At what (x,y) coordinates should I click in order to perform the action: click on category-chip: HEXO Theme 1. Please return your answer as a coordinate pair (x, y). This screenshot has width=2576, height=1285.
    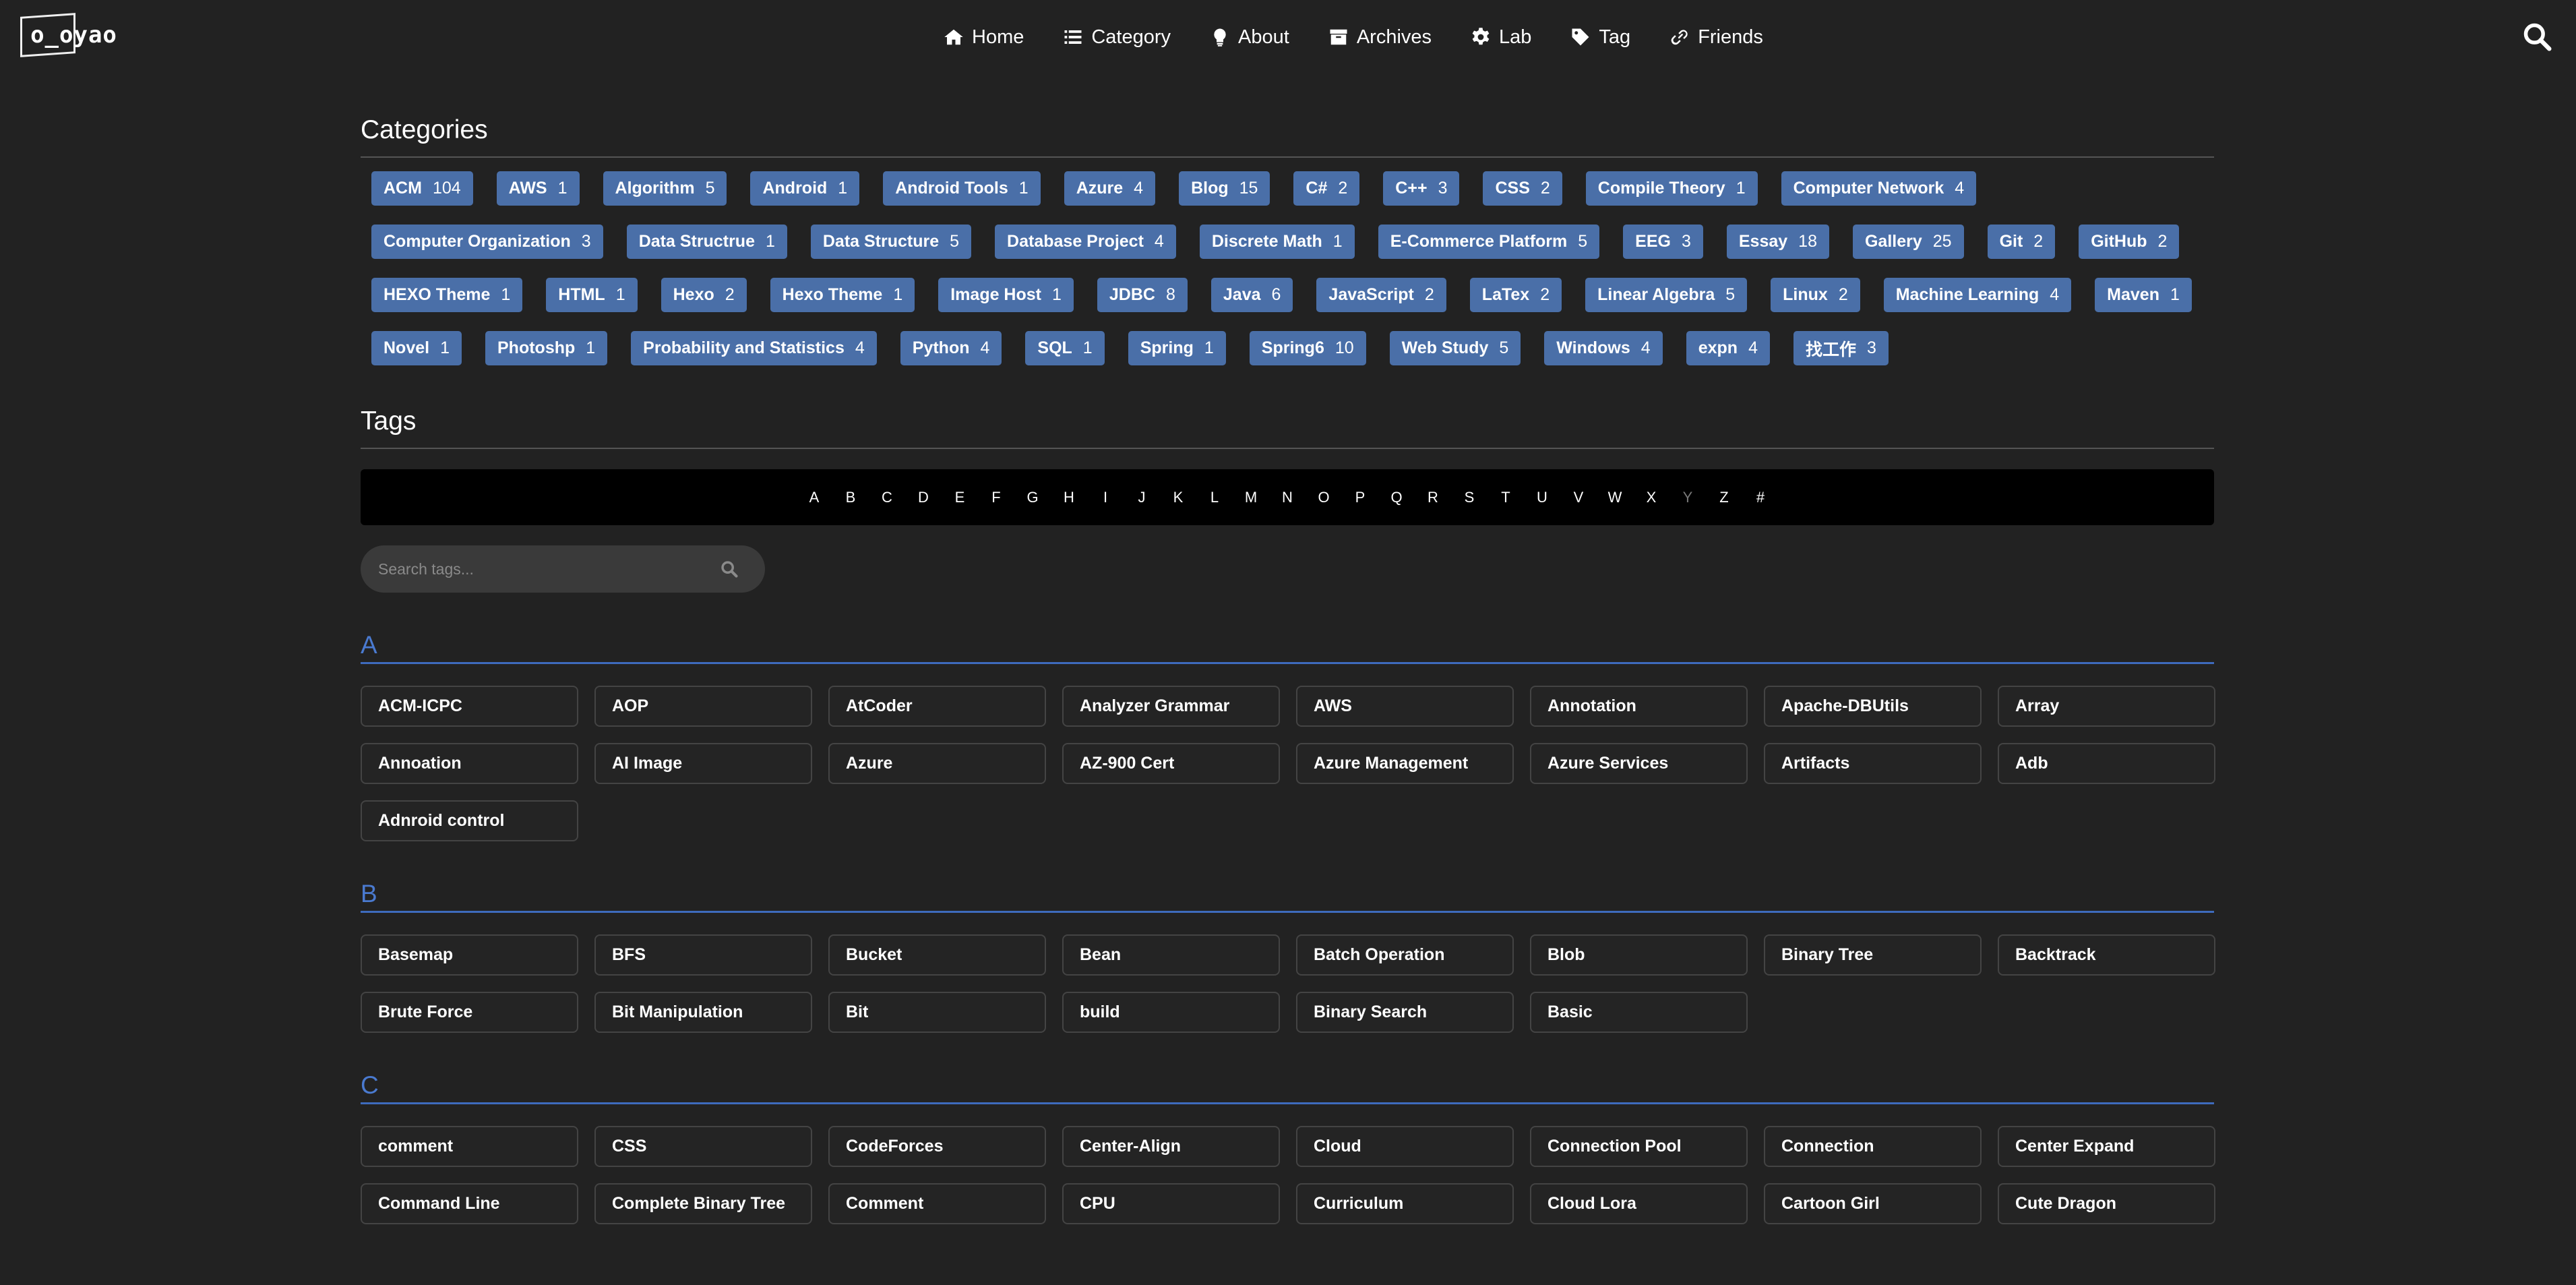
    Looking at the image, I should click on (447, 295).